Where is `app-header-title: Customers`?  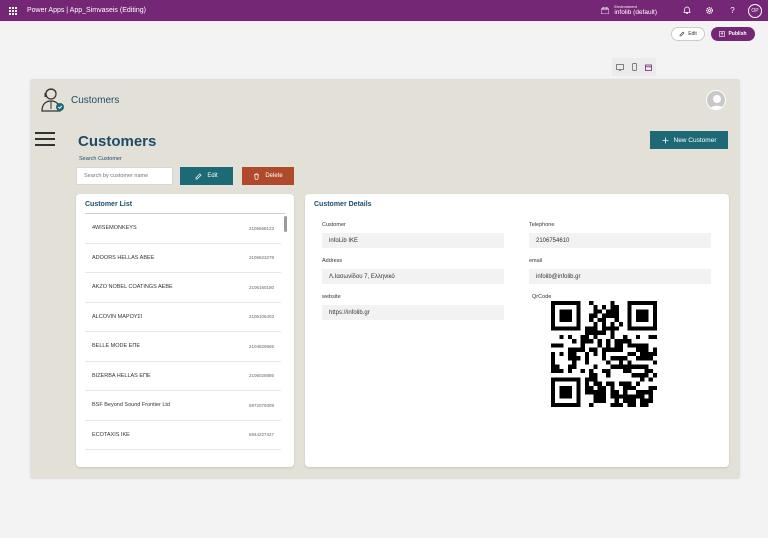
app-header-title: Customers is located at coordinates (95, 100).